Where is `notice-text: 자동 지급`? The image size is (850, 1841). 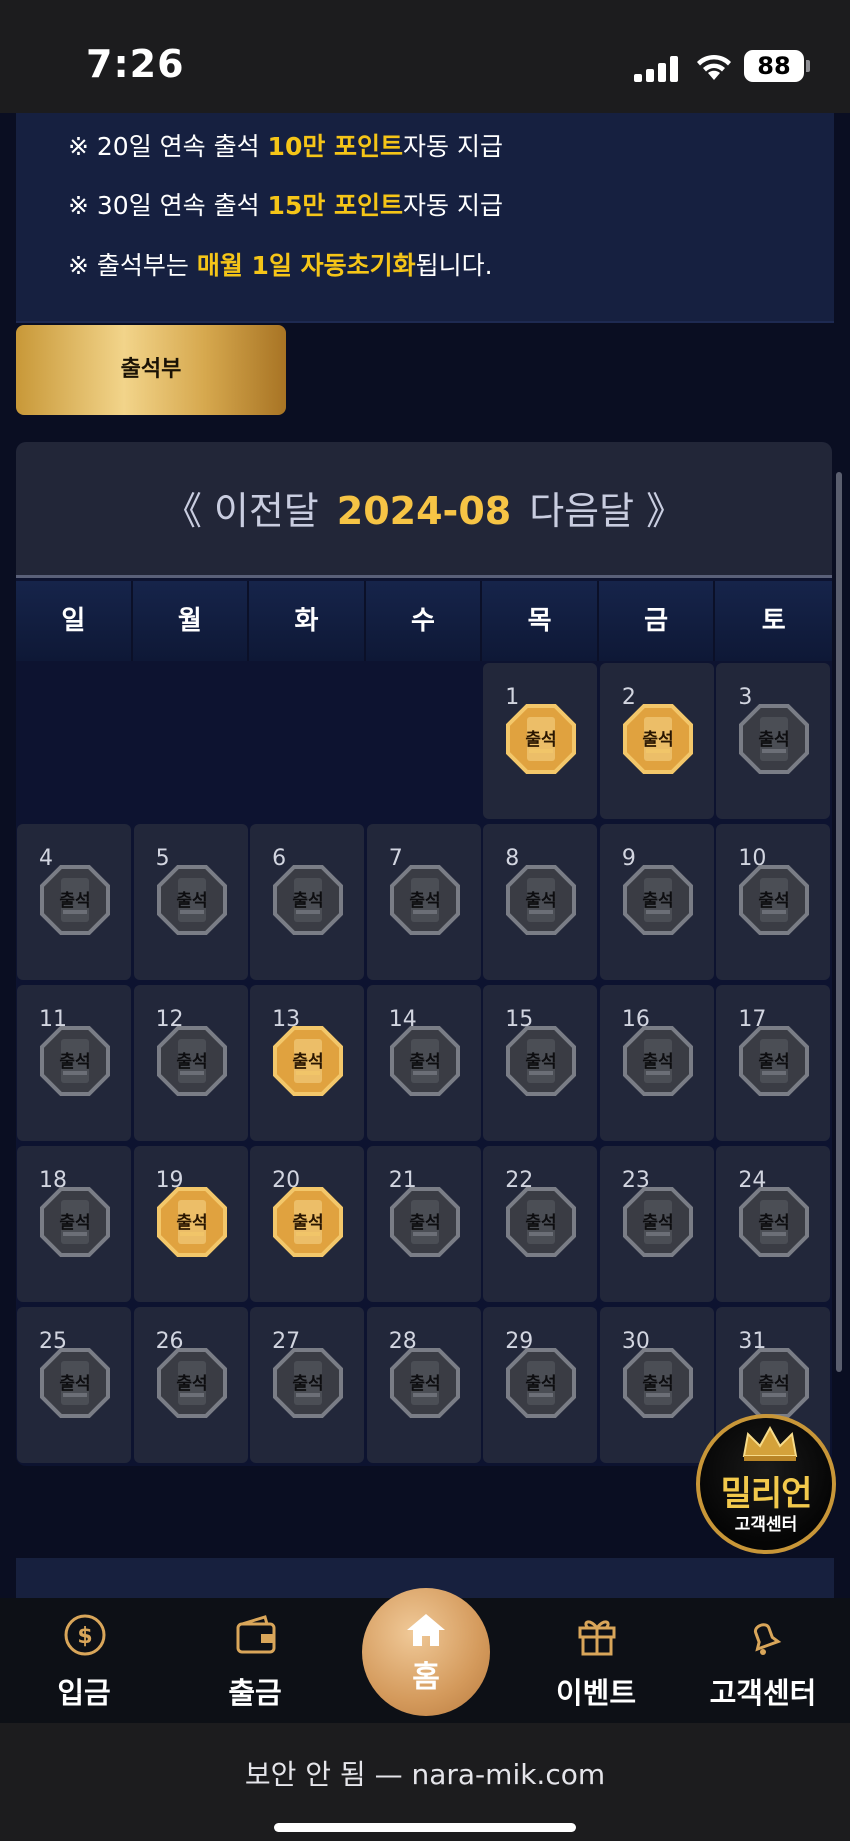
notice-text: 자동 지급 is located at coordinates (453, 205).